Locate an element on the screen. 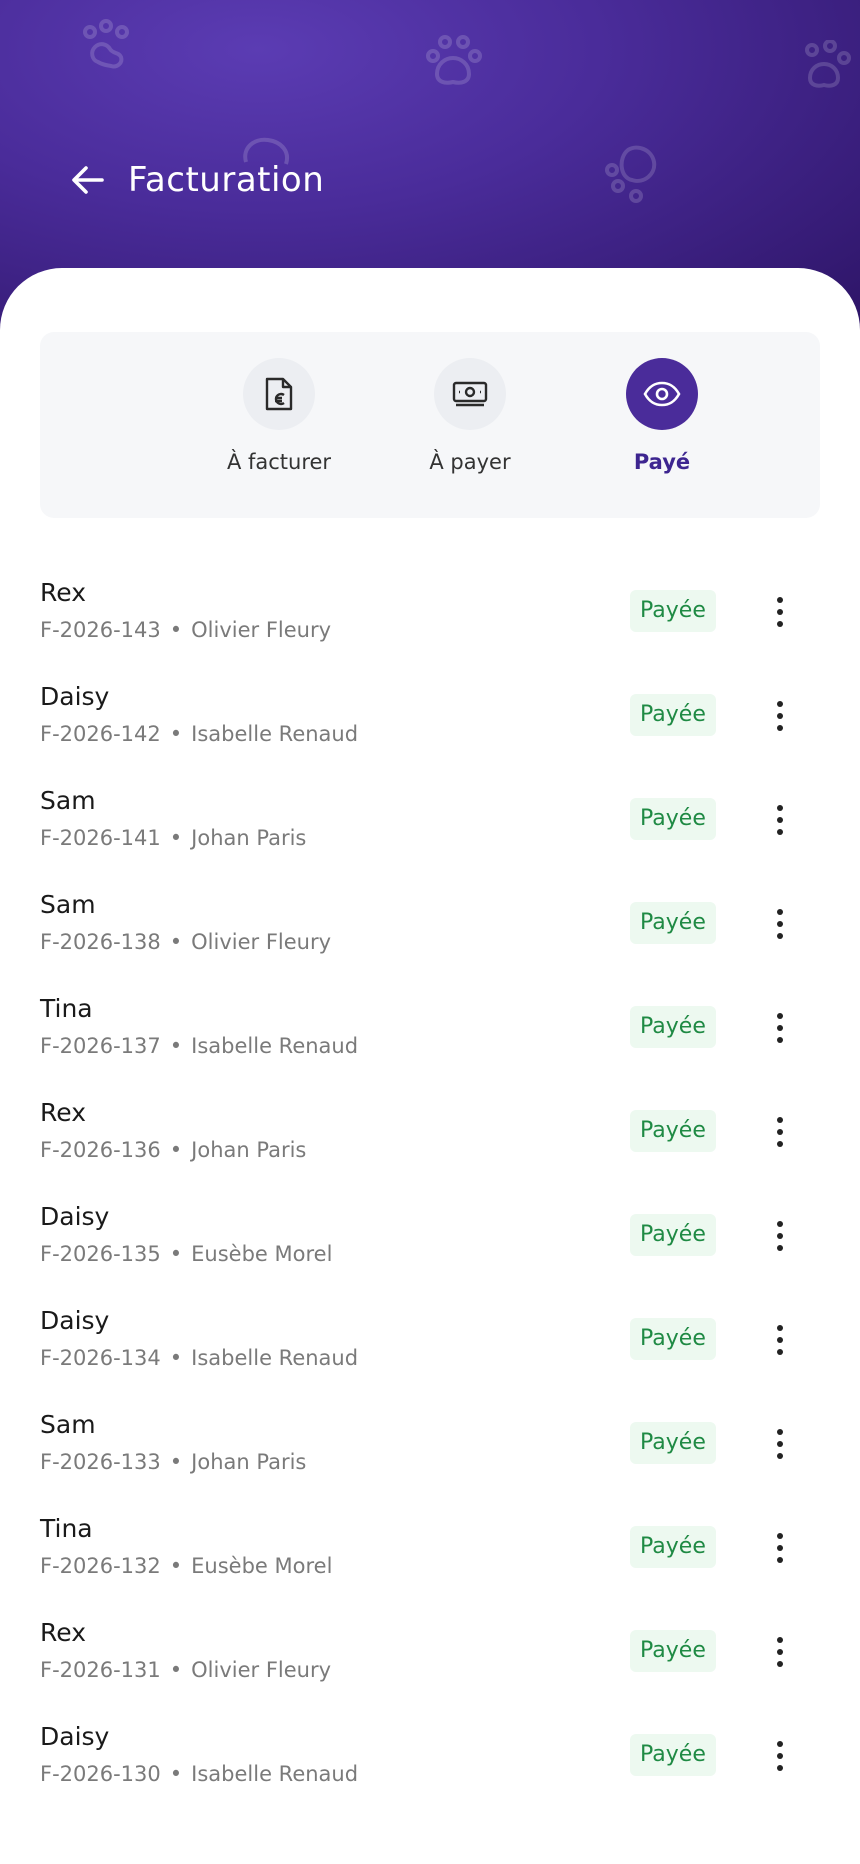 The image size is (860, 1864). invoice-subtitle: F-2026-130 • Isabelle Renaud is located at coordinates (199, 1774).